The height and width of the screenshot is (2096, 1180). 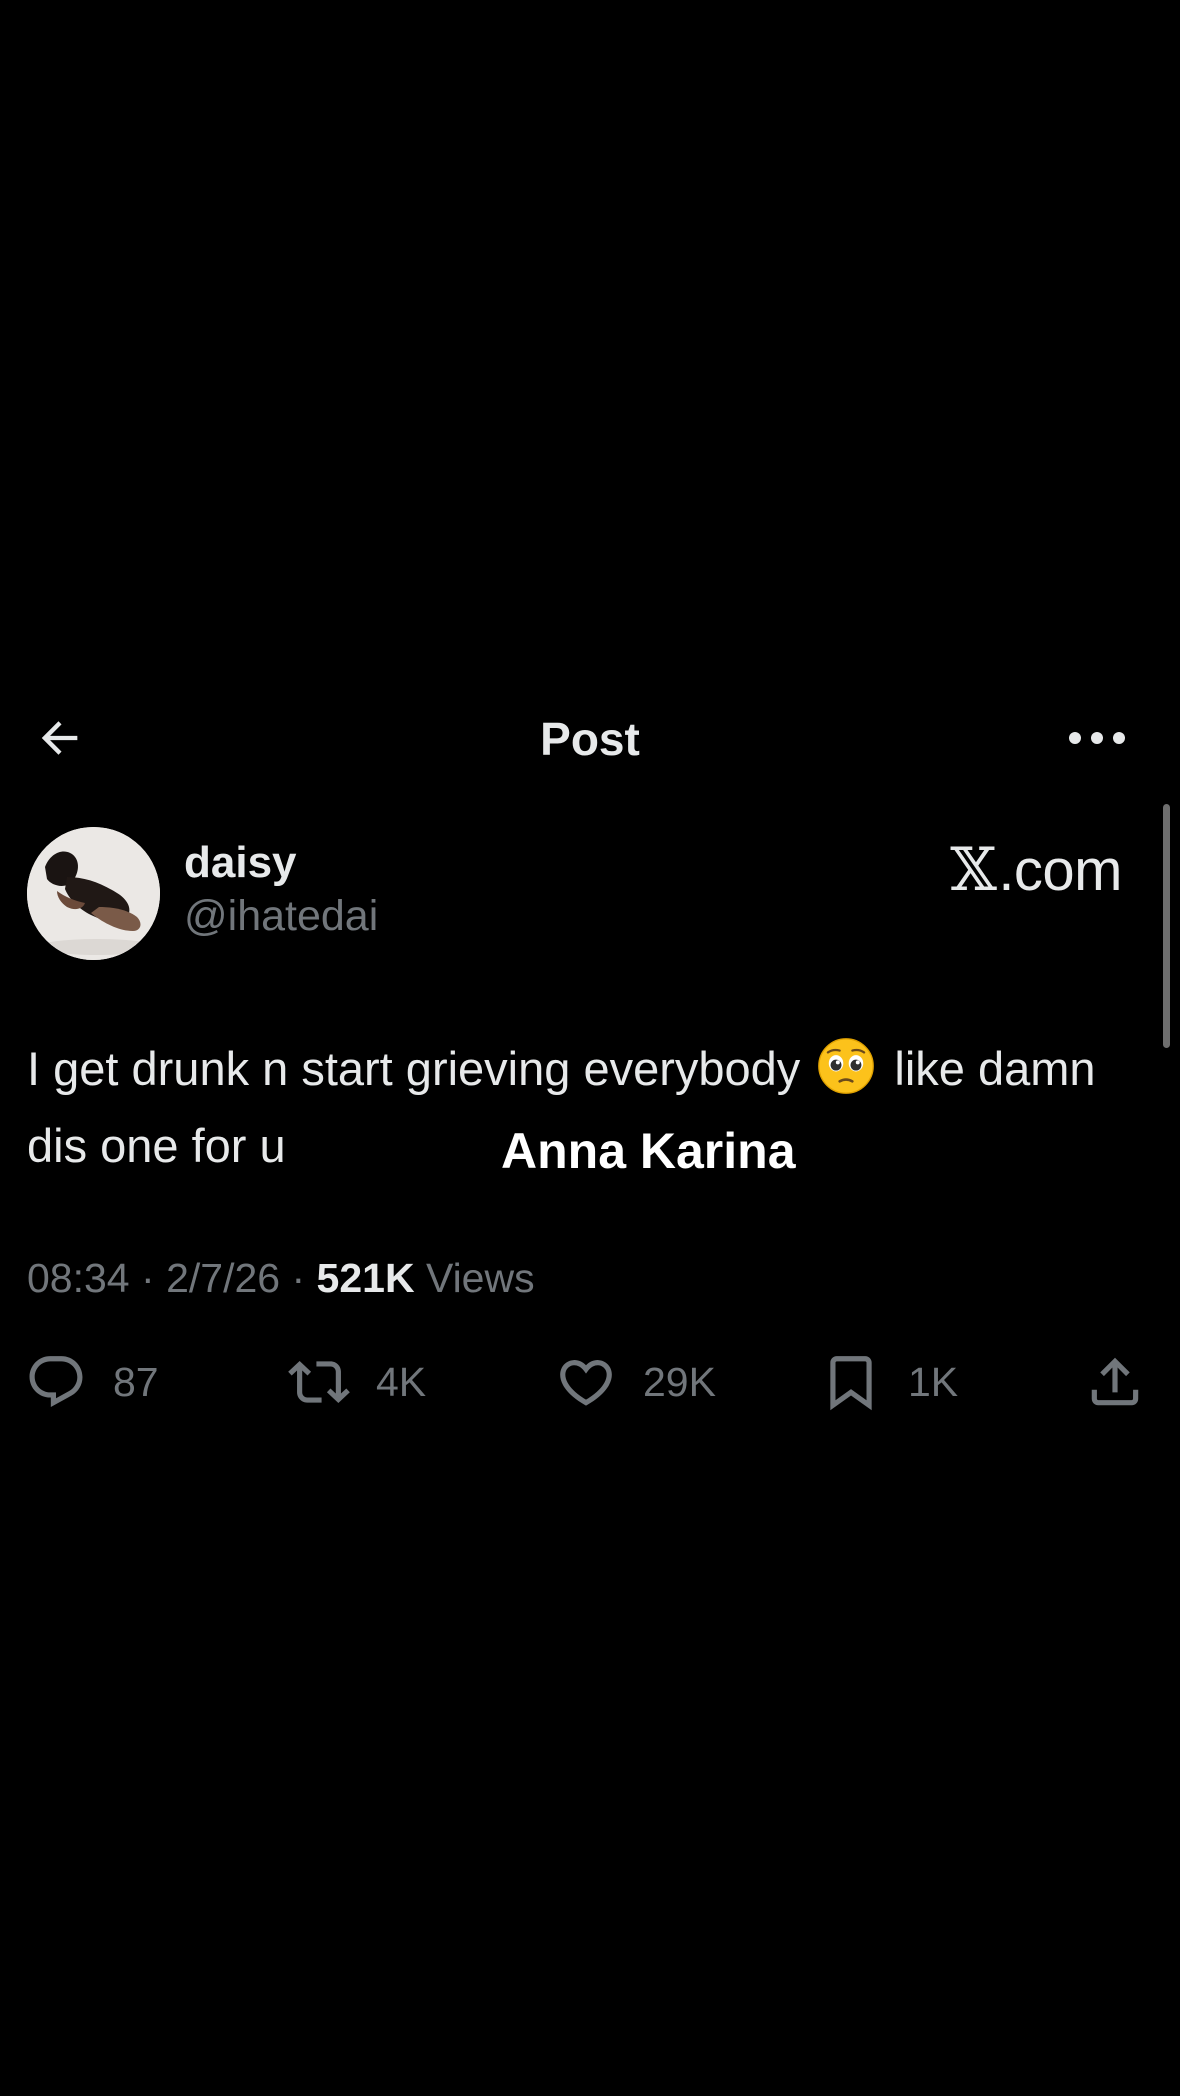 I want to click on bookmark-icon, so click(x=851, y=1383).